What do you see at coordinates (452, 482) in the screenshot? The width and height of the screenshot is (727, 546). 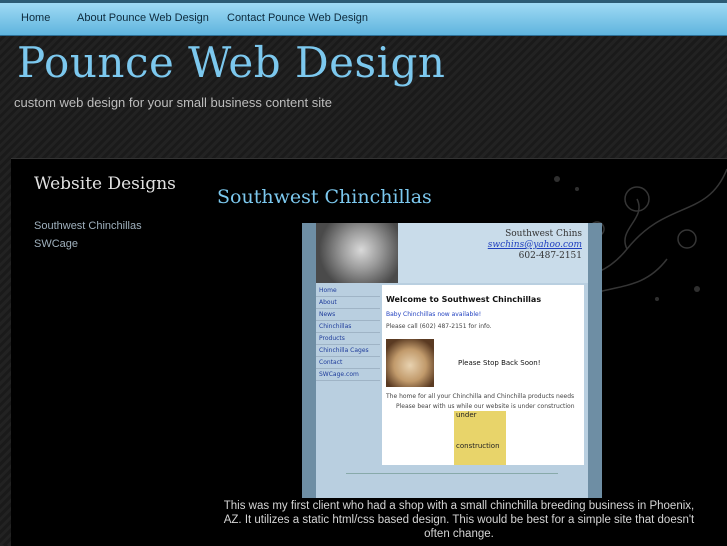 I see `screenshot-footer` at bounding box center [452, 482].